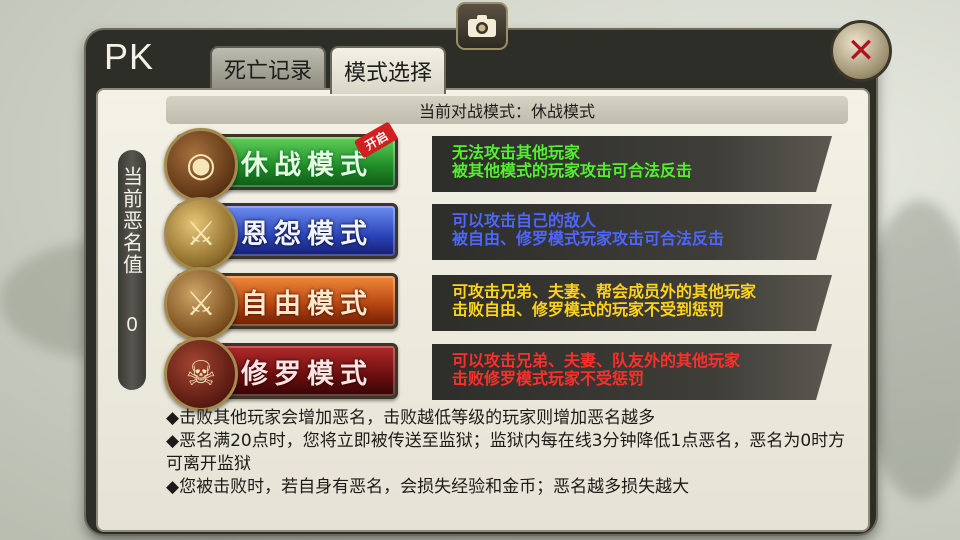 The image size is (960, 540). What do you see at coordinates (131, 221) in the screenshot?
I see `evil-label: 当前恶名值` at bounding box center [131, 221].